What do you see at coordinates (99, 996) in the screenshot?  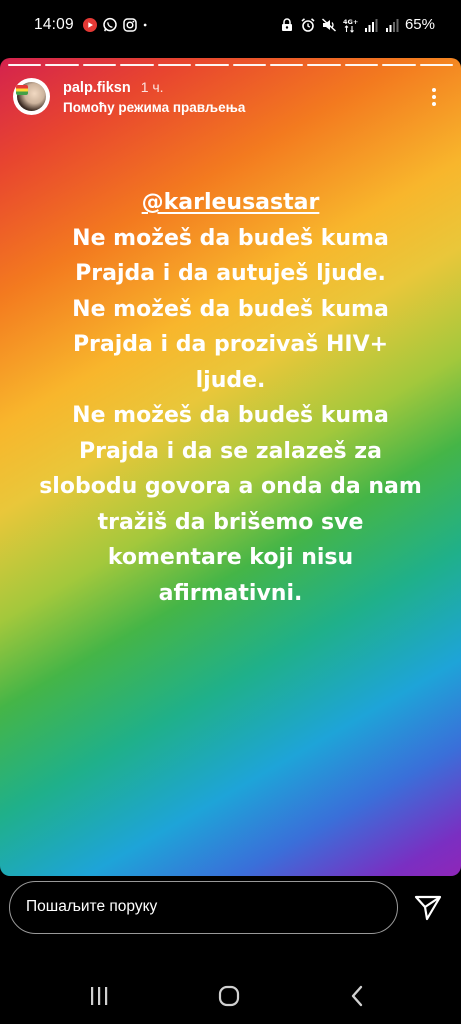 I see `recent-apps-icon` at bounding box center [99, 996].